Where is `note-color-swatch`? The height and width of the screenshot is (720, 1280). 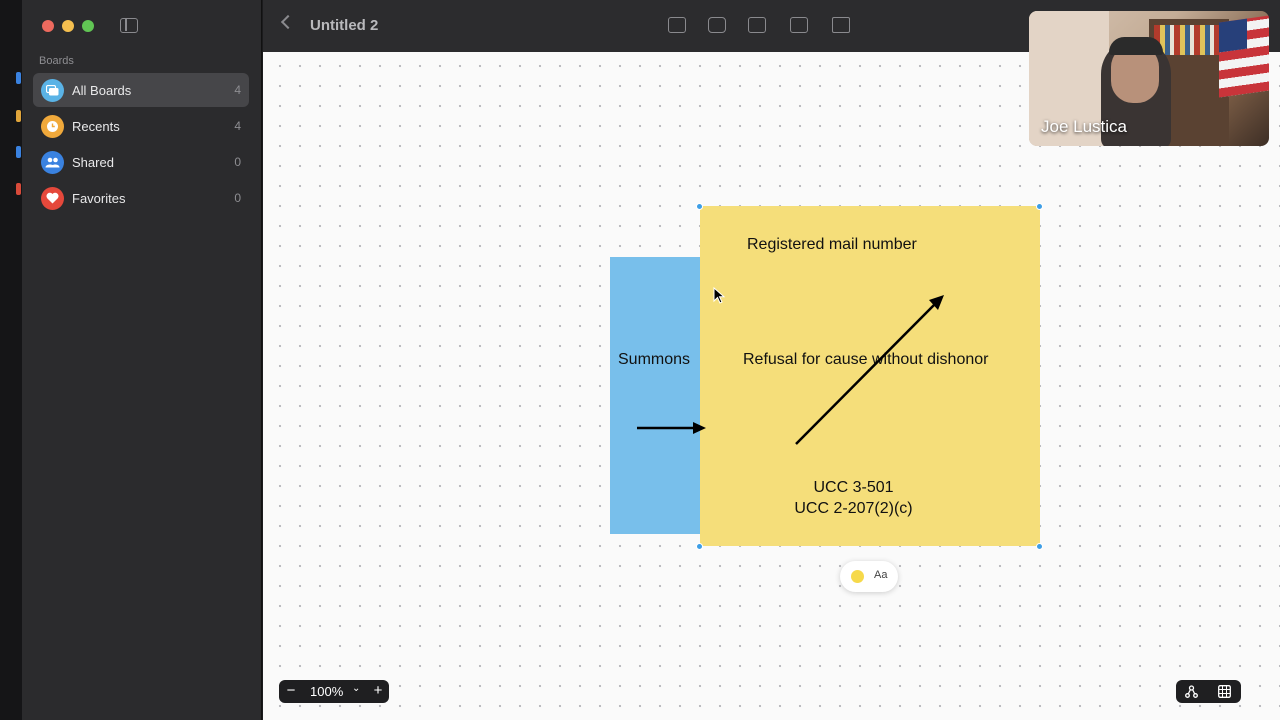
note-color-swatch is located at coordinates (857, 576).